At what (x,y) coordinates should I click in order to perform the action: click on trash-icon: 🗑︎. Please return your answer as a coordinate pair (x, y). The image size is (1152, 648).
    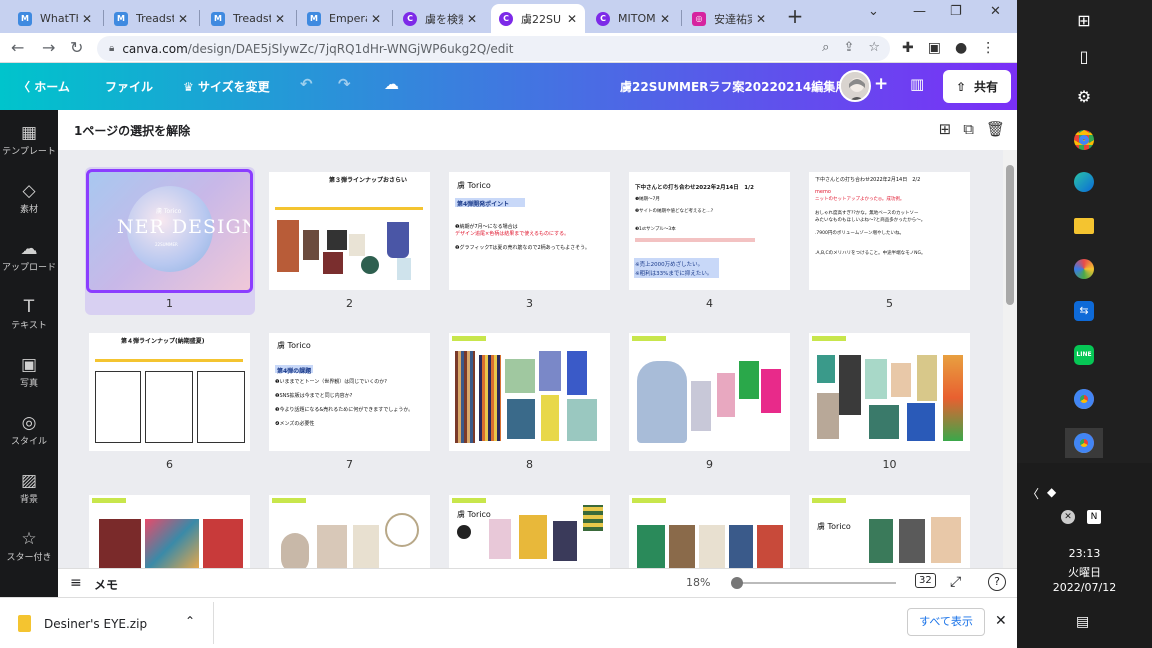
    Looking at the image, I should click on (995, 129).